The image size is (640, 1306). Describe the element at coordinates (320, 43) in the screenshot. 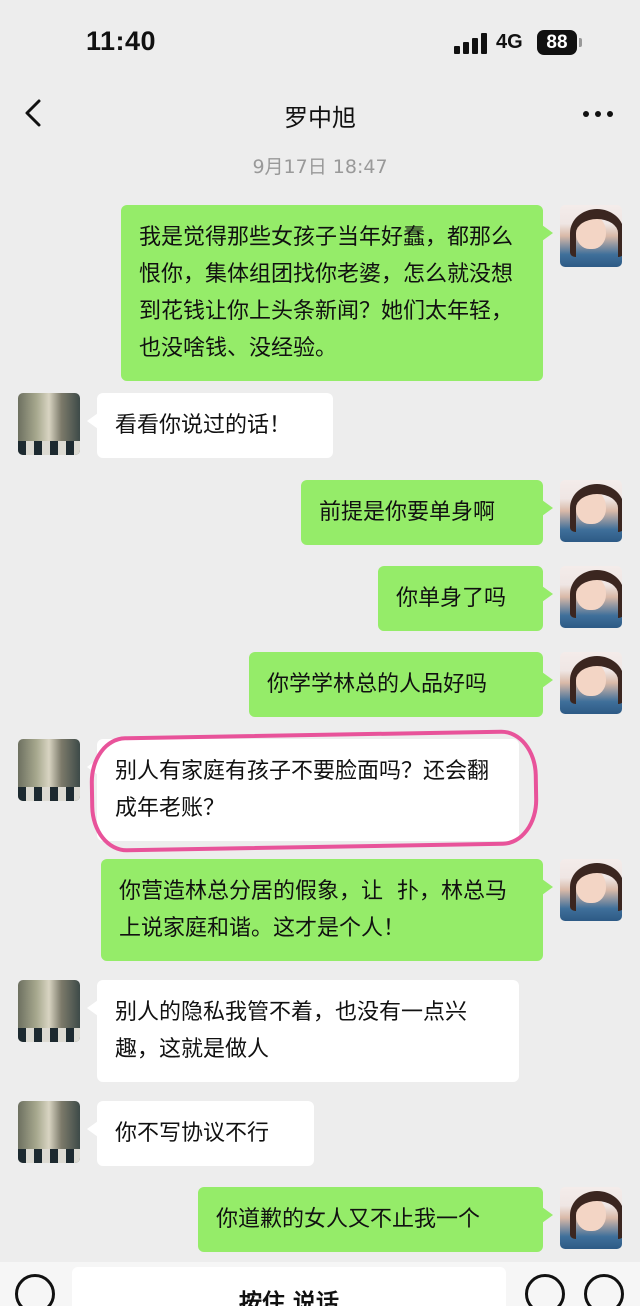

I see `status-bar: 11:40 4G 88` at that location.